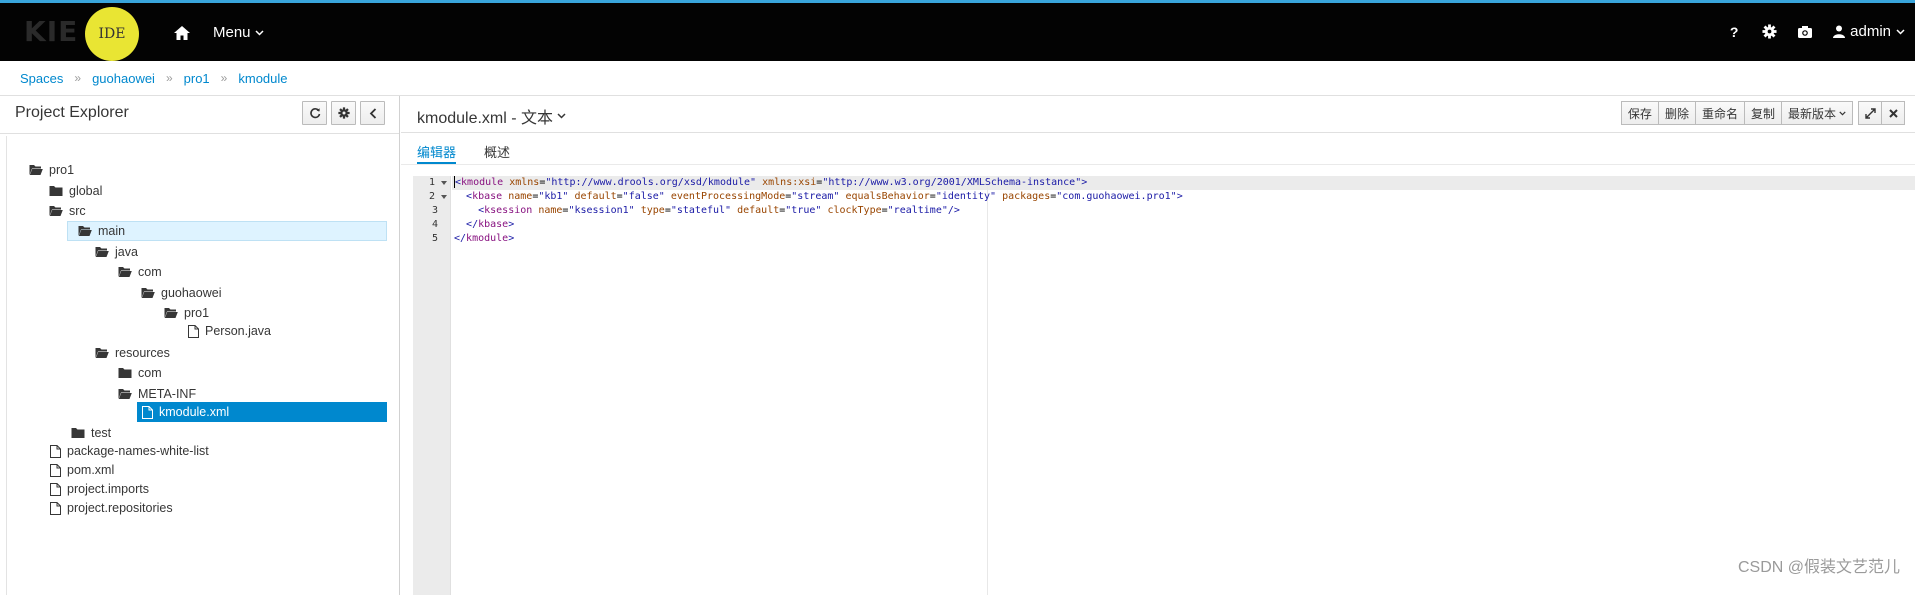 The image size is (1915, 595). I want to click on menu-dropdown: Menu, so click(238, 32).